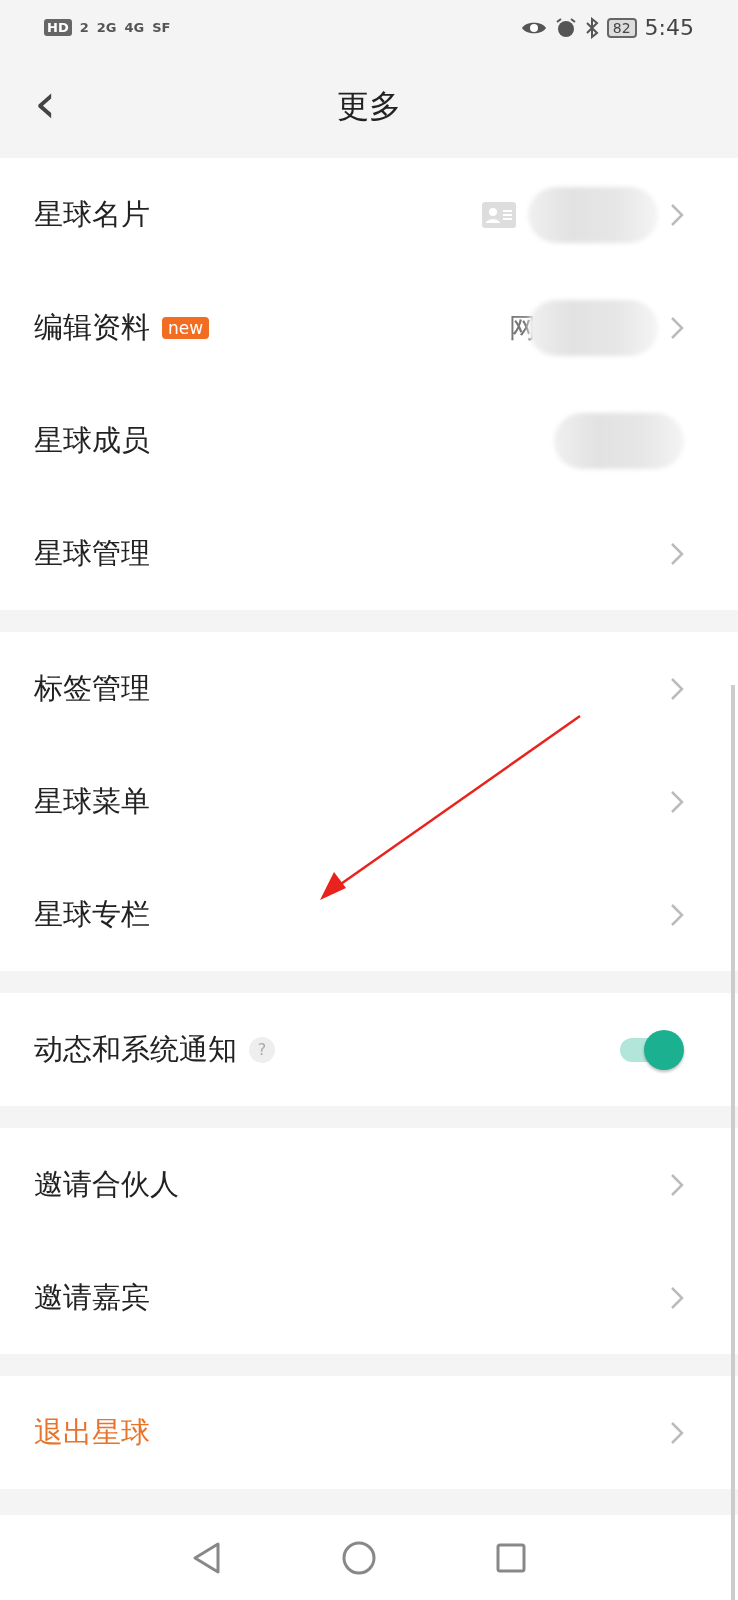  I want to click on hd-indicator: HD, so click(58, 27).